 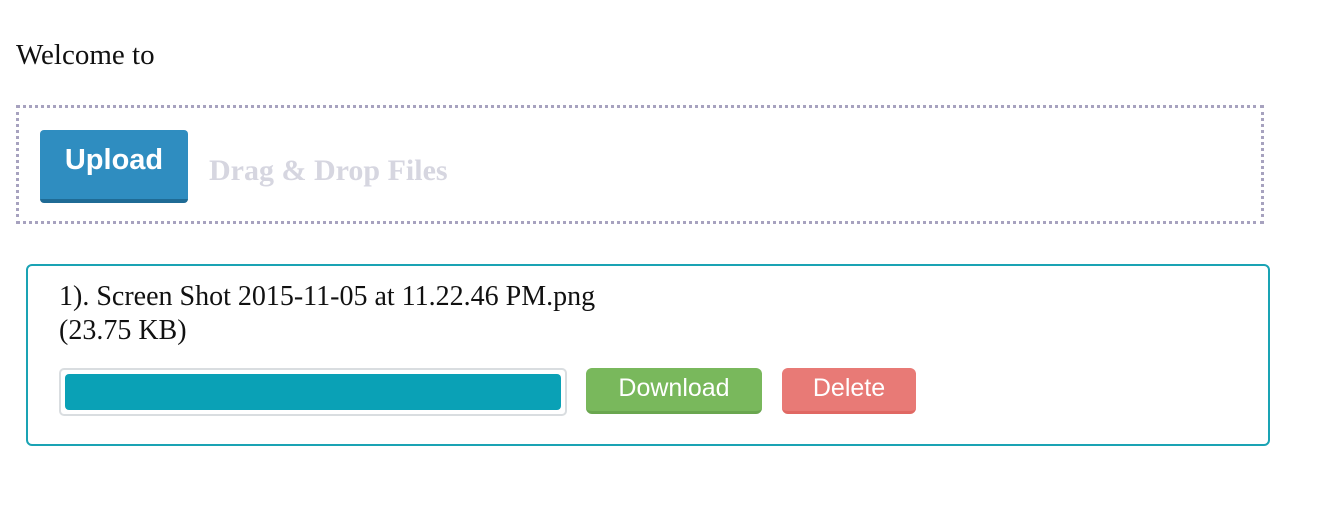 What do you see at coordinates (328, 170) in the screenshot?
I see `drag-drop-hint: Drag & Drop Files` at bounding box center [328, 170].